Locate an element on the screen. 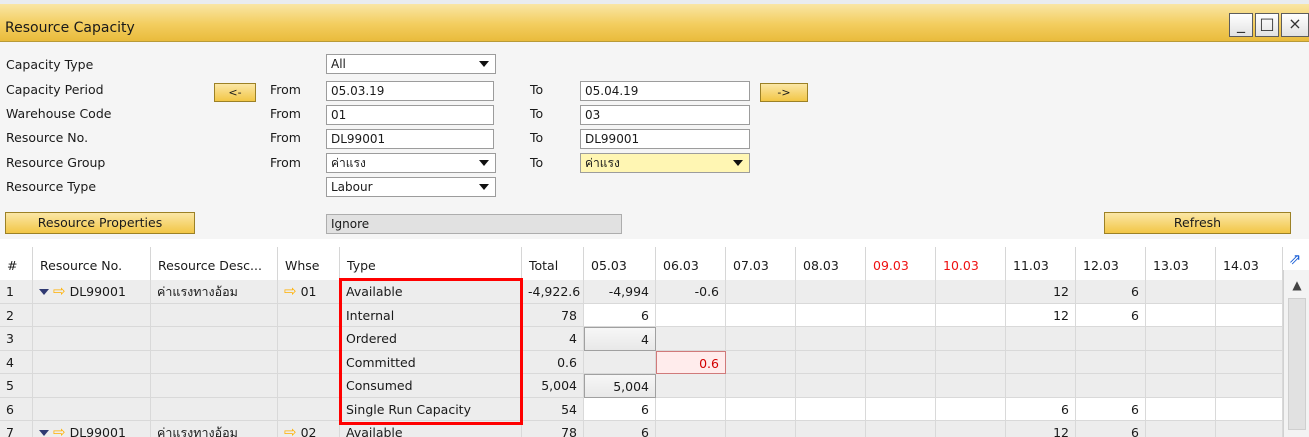 The height and width of the screenshot is (437, 1309). row-number: 1 is located at coordinates (16, 292).